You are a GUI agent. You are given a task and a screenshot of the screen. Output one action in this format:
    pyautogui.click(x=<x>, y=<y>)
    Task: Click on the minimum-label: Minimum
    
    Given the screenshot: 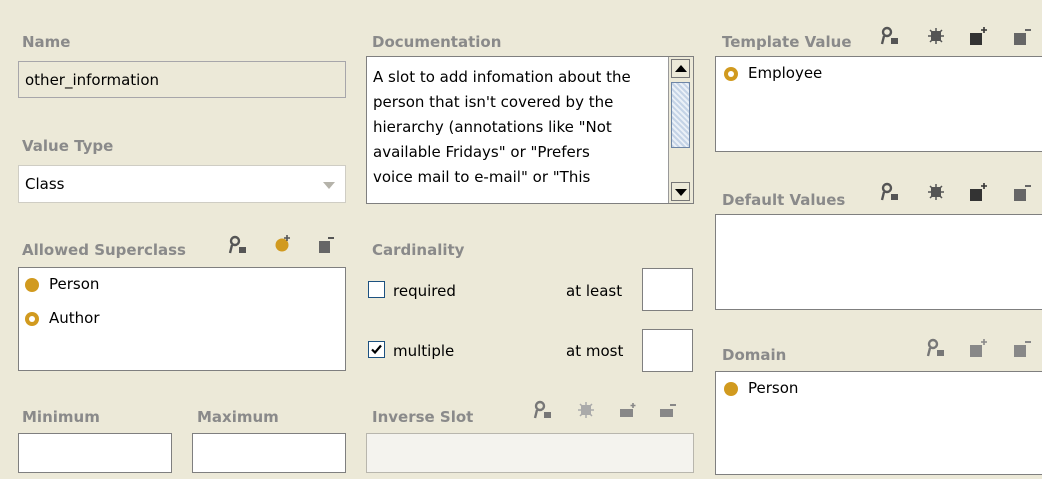 What is the action you would take?
    pyautogui.click(x=61, y=417)
    